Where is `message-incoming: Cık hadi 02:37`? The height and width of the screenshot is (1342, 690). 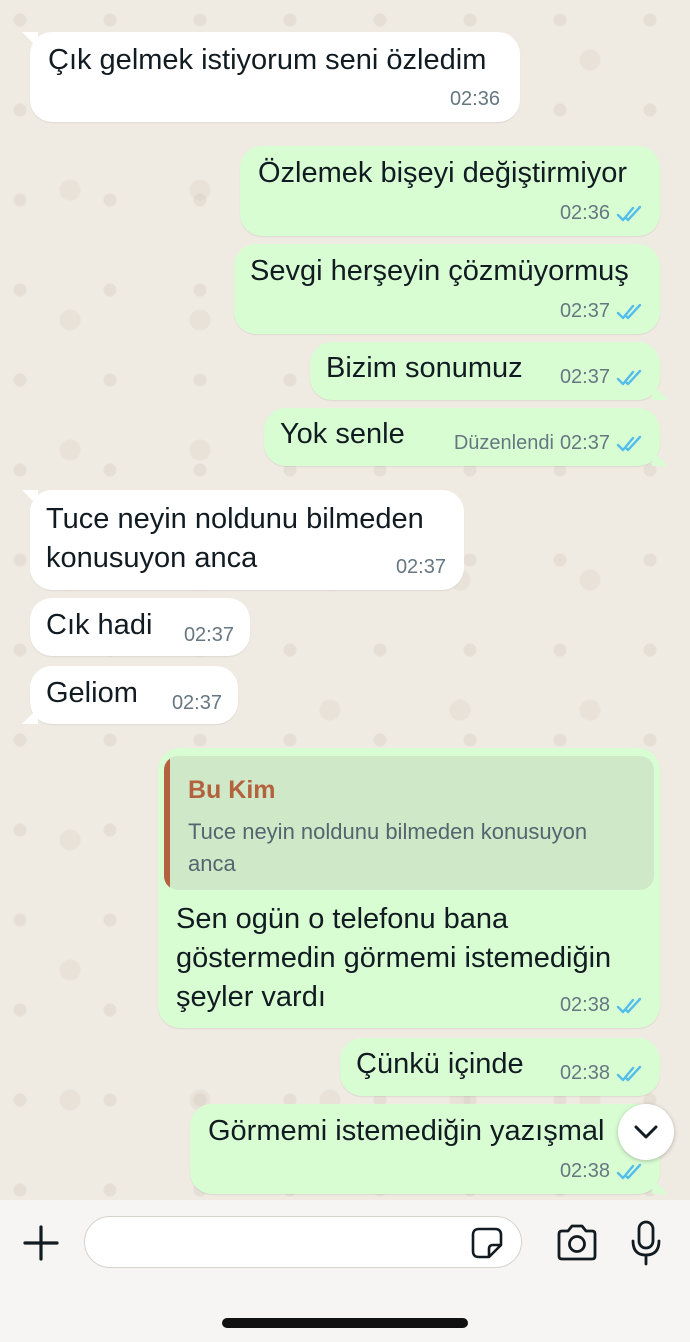
message-incoming: Cık hadi 02:37 is located at coordinates (140, 627).